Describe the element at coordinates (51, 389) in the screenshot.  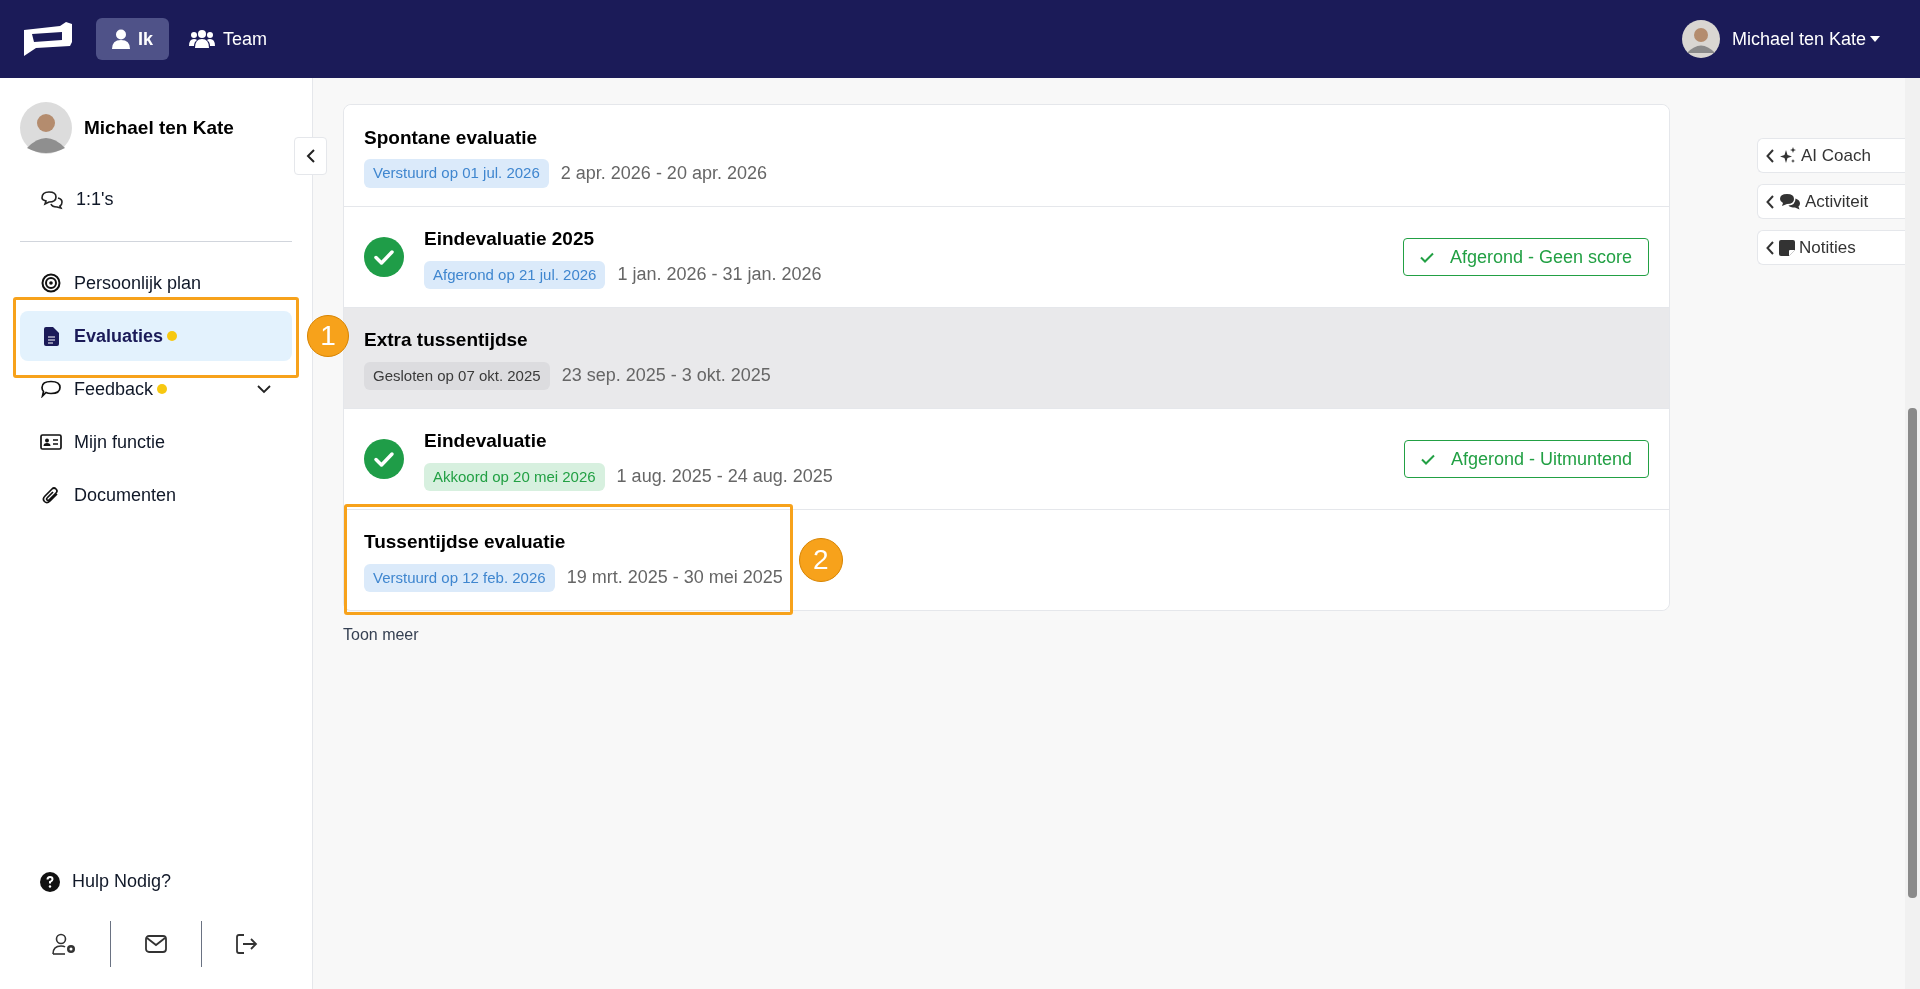
I see `speech-bubble-icon` at that location.